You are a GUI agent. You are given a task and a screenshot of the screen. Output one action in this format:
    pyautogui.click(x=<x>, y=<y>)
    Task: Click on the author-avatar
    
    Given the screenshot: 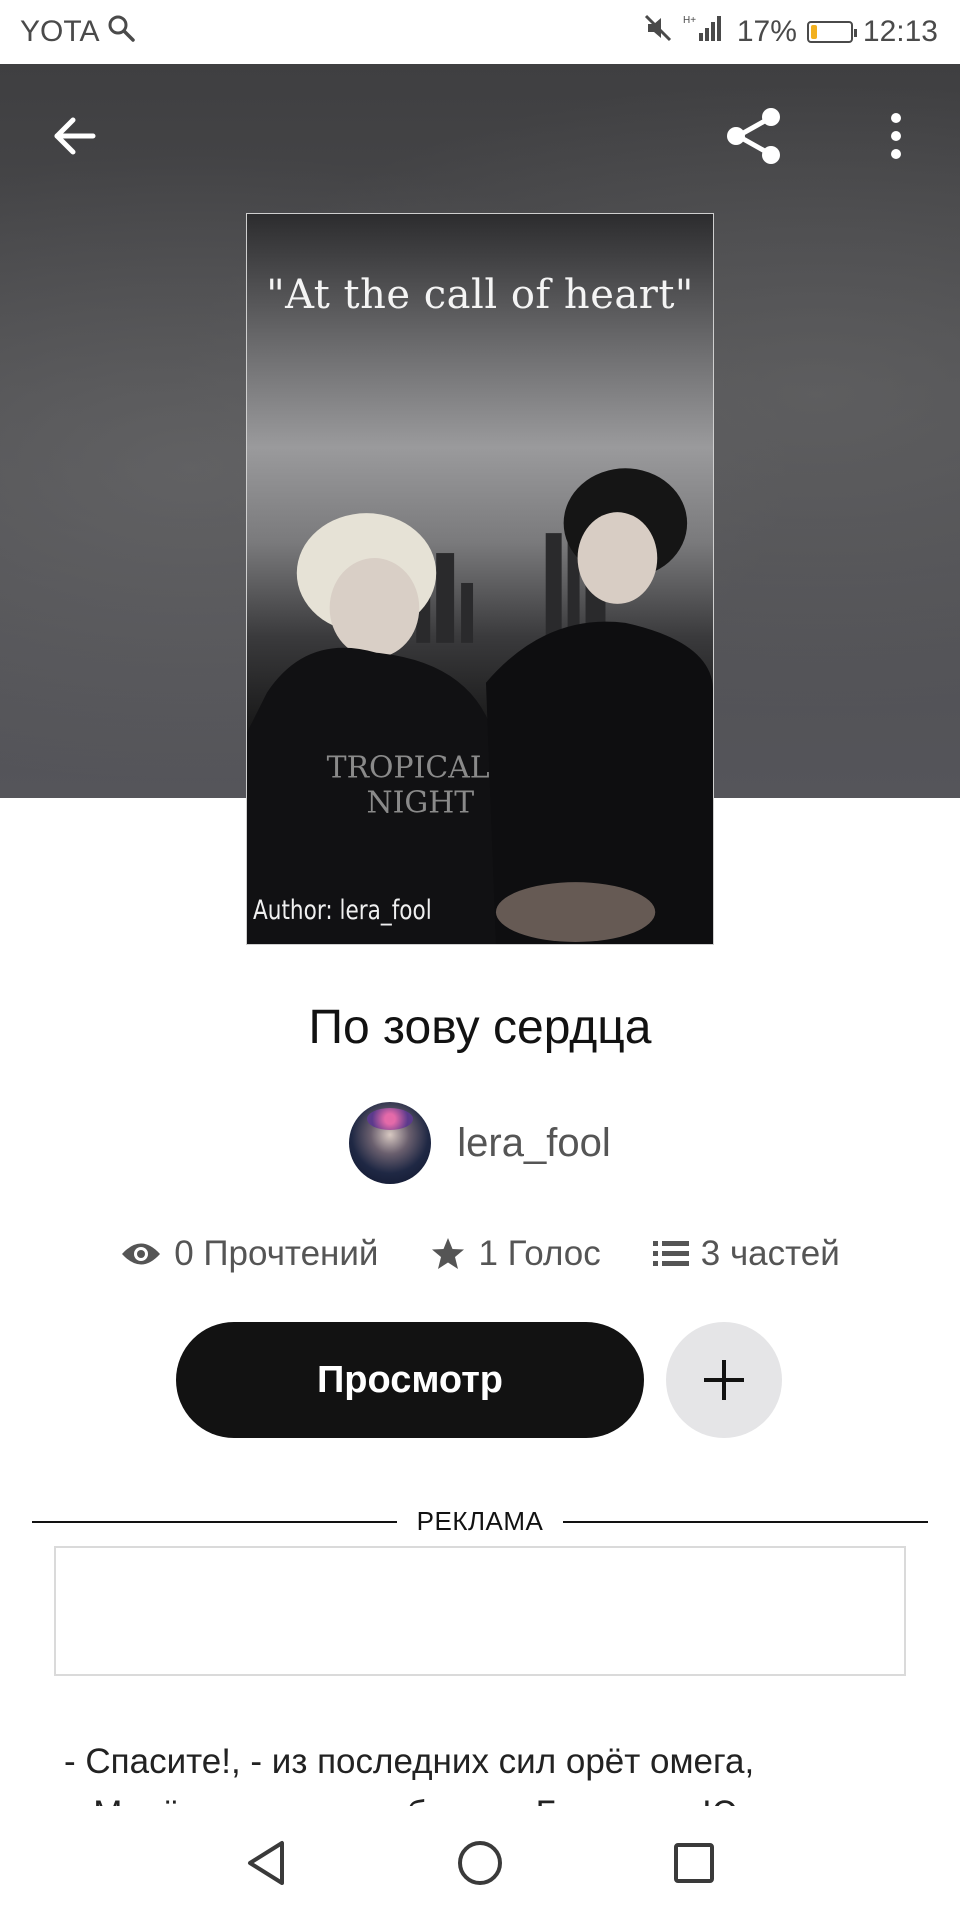 What is the action you would take?
    pyautogui.click(x=390, y=1143)
    